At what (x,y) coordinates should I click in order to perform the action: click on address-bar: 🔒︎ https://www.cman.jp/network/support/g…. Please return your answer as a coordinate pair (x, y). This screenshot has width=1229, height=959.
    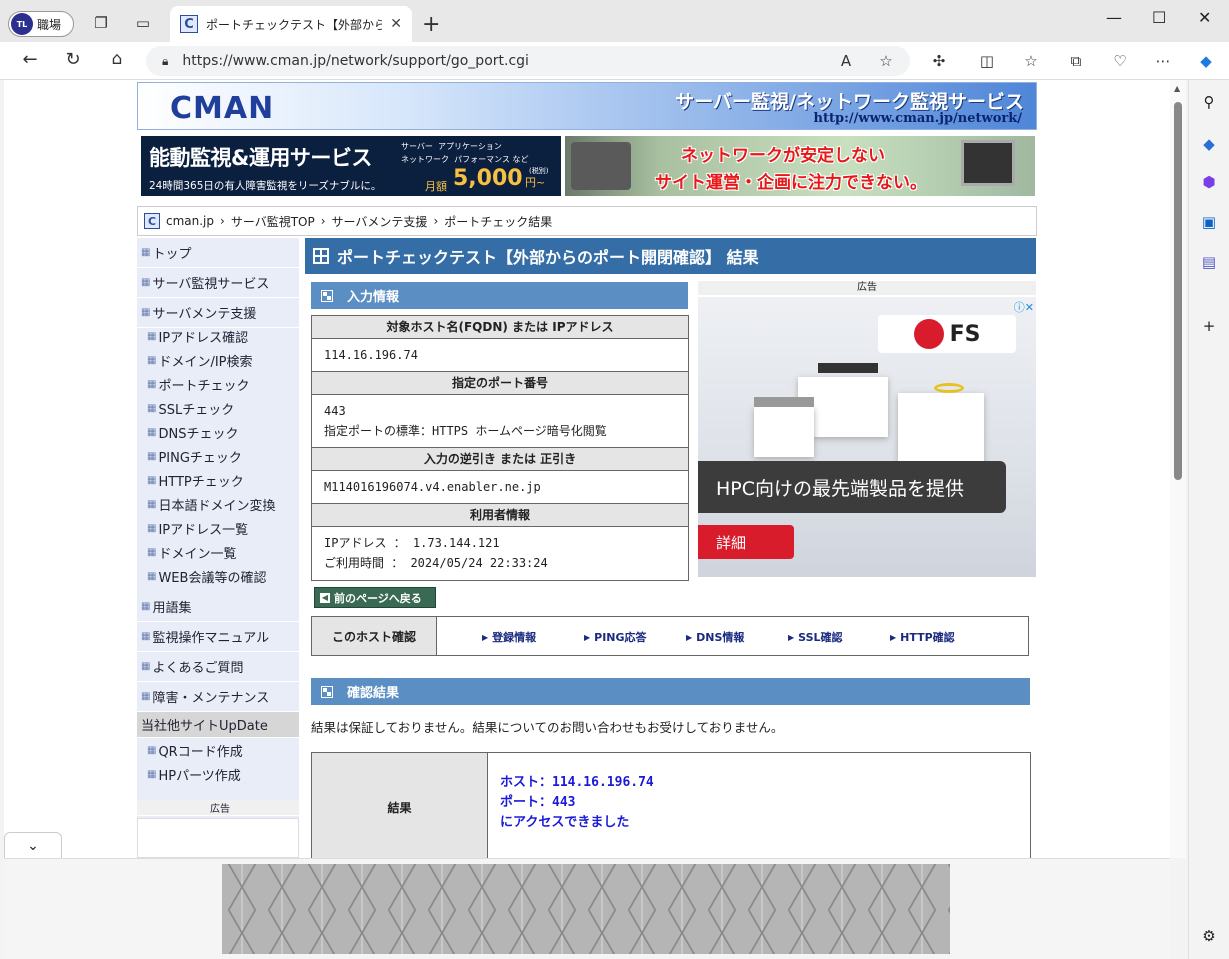
    Looking at the image, I should click on (528, 61).